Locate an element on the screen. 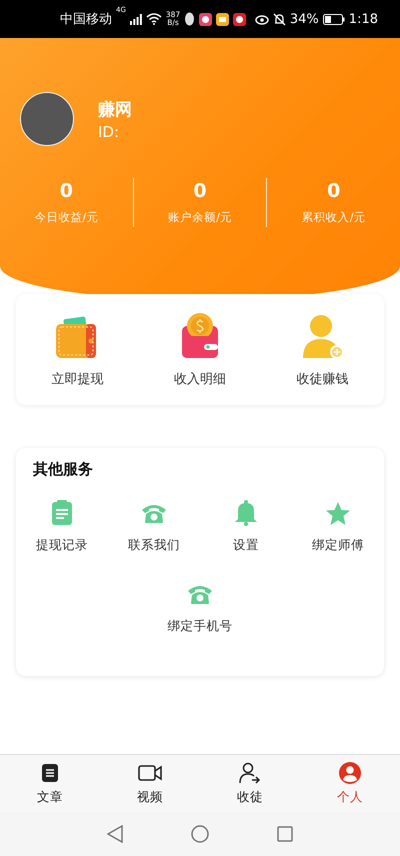 Image resolution: width=400 pixels, height=856 pixels. notepad-icon is located at coordinates (62, 513).